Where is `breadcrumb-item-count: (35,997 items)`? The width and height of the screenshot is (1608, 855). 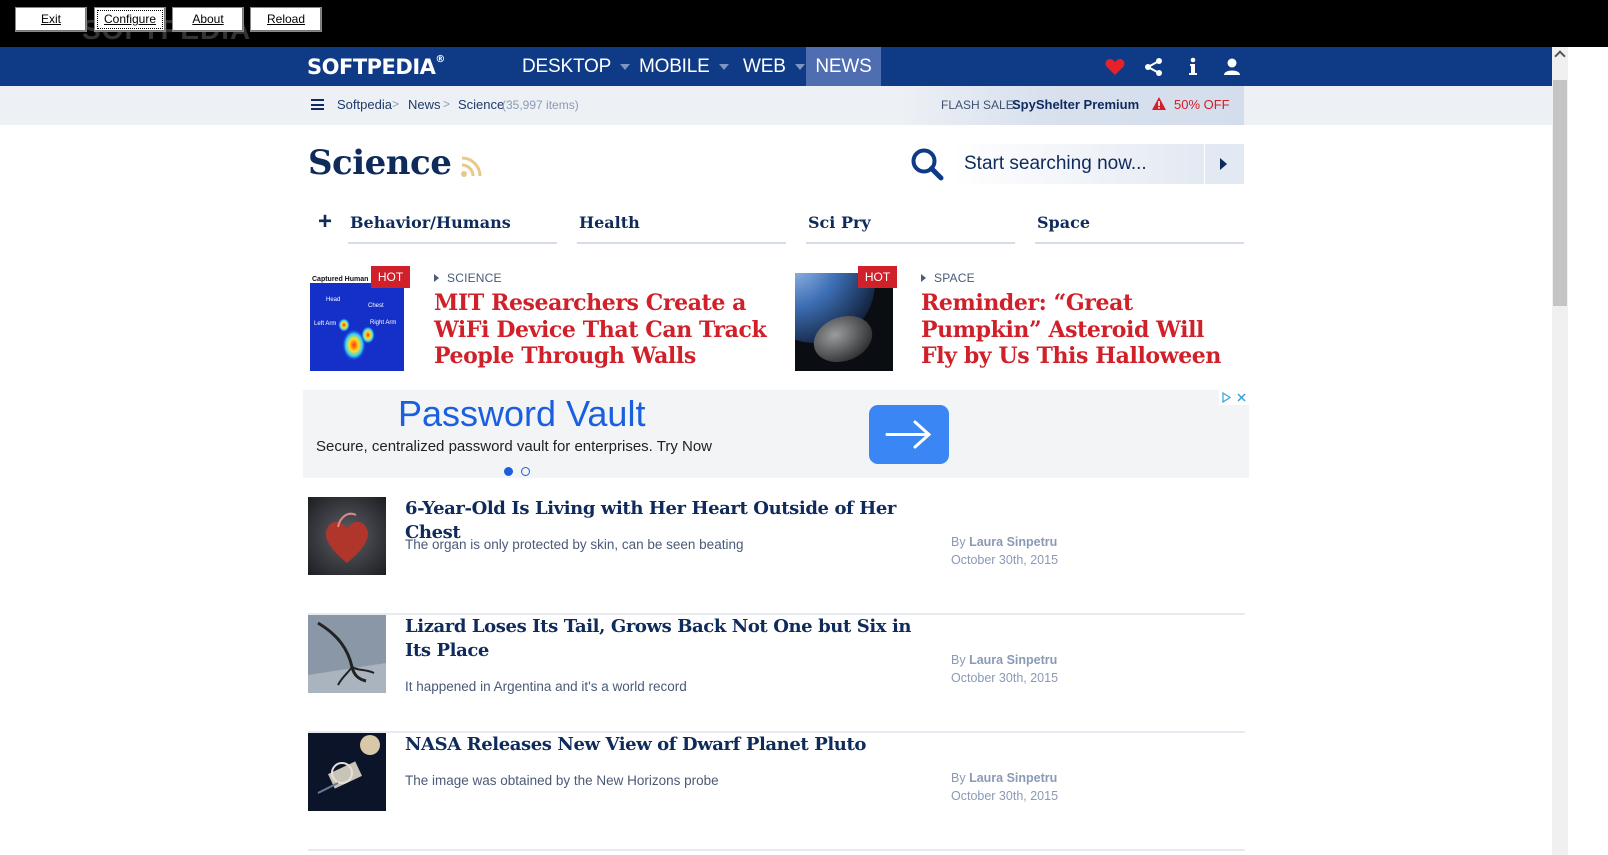 breadcrumb-item-count: (35,997 items) is located at coordinates (540, 105).